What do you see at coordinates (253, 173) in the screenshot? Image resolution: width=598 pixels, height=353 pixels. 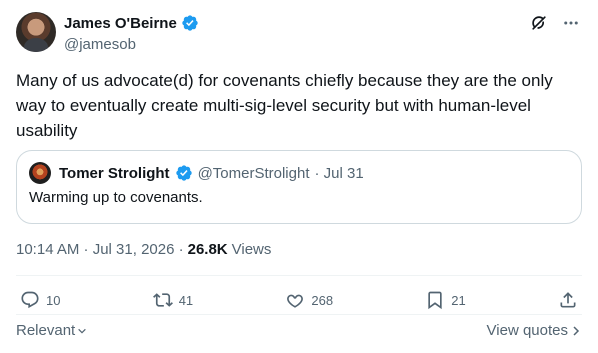 I see `quote-author-handle: @TomerStrolight` at bounding box center [253, 173].